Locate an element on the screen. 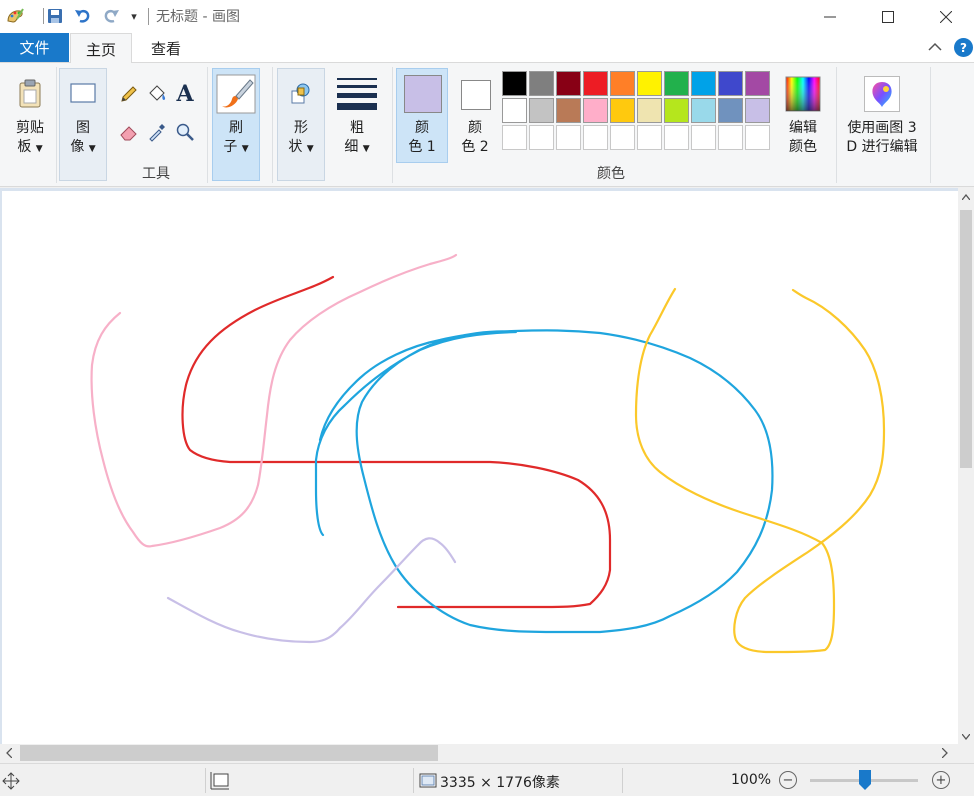  pink-stroke is located at coordinates (274, 400).